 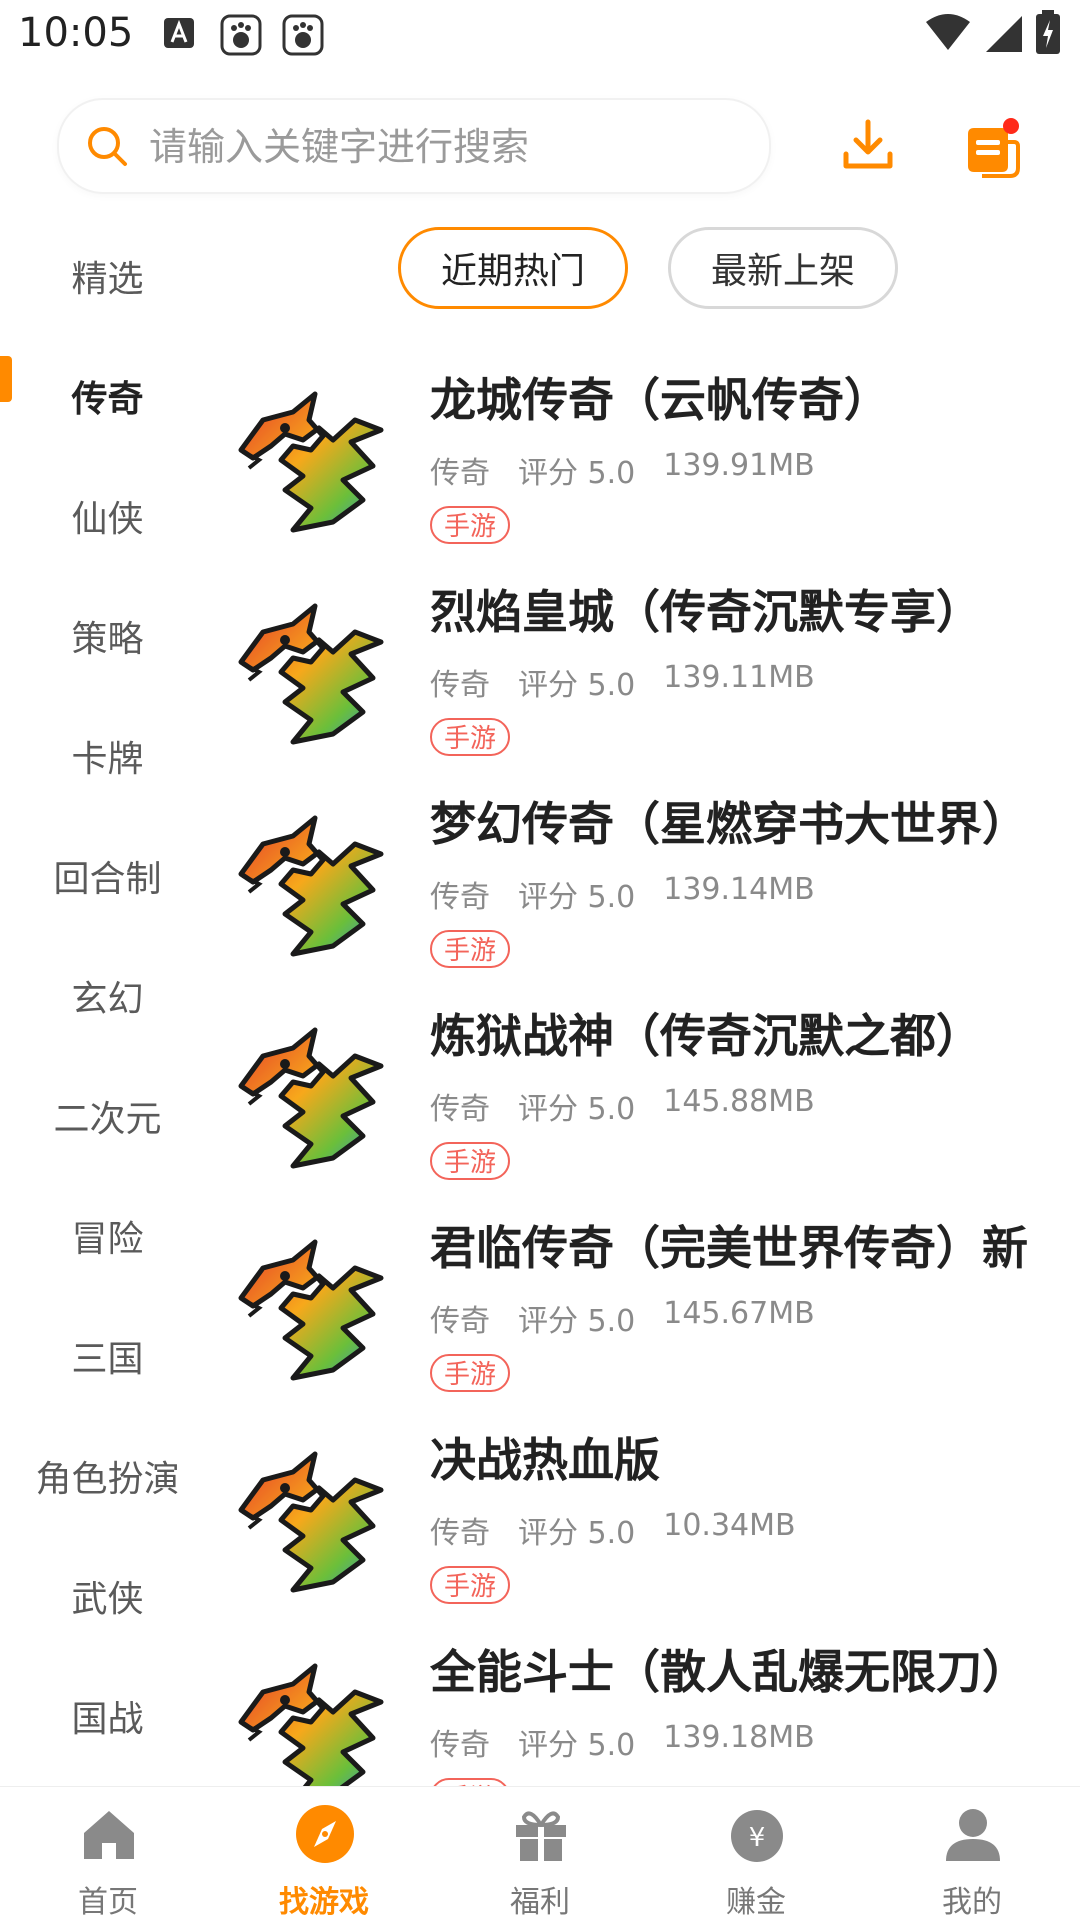 What do you see at coordinates (739, 465) in the screenshot?
I see `game-size: 139.91MB` at bounding box center [739, 465].